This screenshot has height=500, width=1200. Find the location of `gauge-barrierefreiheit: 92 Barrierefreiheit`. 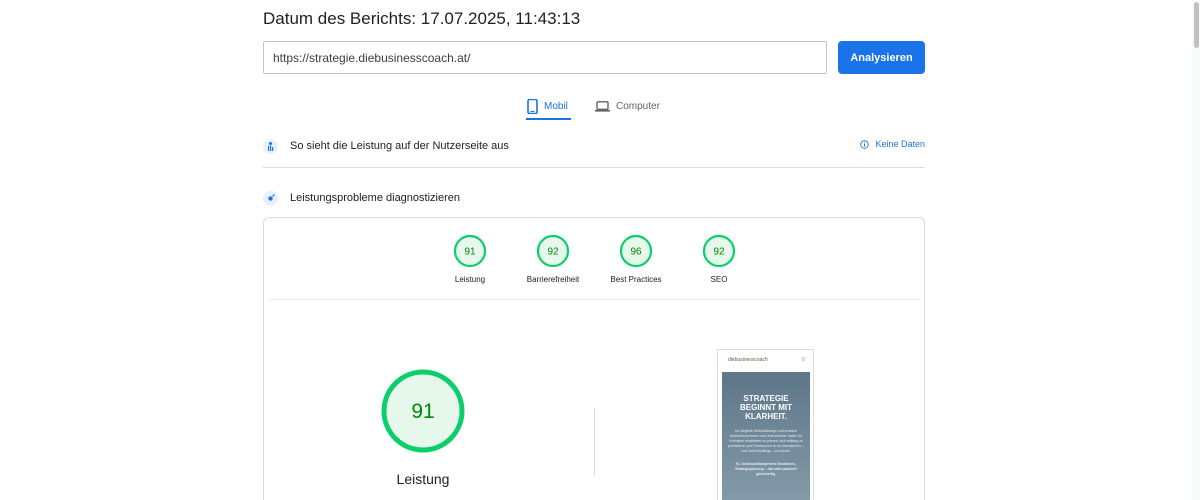

gauge-barrierefreiheit: 92 Barrierefreiheit is located at coordinates (553, 259).